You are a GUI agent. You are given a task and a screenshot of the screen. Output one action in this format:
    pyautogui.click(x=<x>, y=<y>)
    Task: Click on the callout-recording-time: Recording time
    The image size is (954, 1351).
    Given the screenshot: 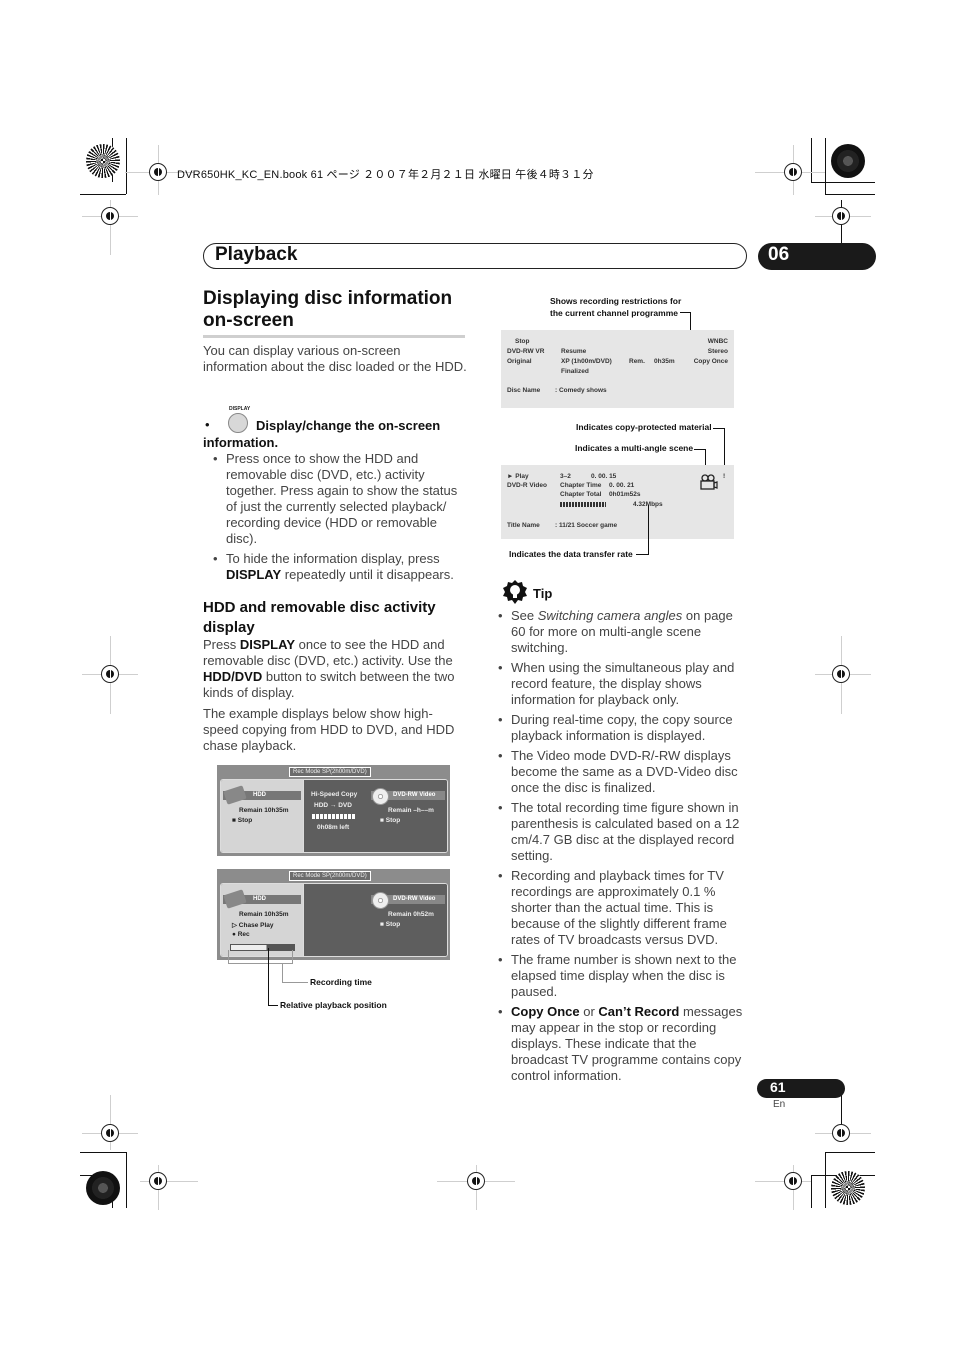 What is the action you would take?
    pyautogui.click(x=341, y=982)
    